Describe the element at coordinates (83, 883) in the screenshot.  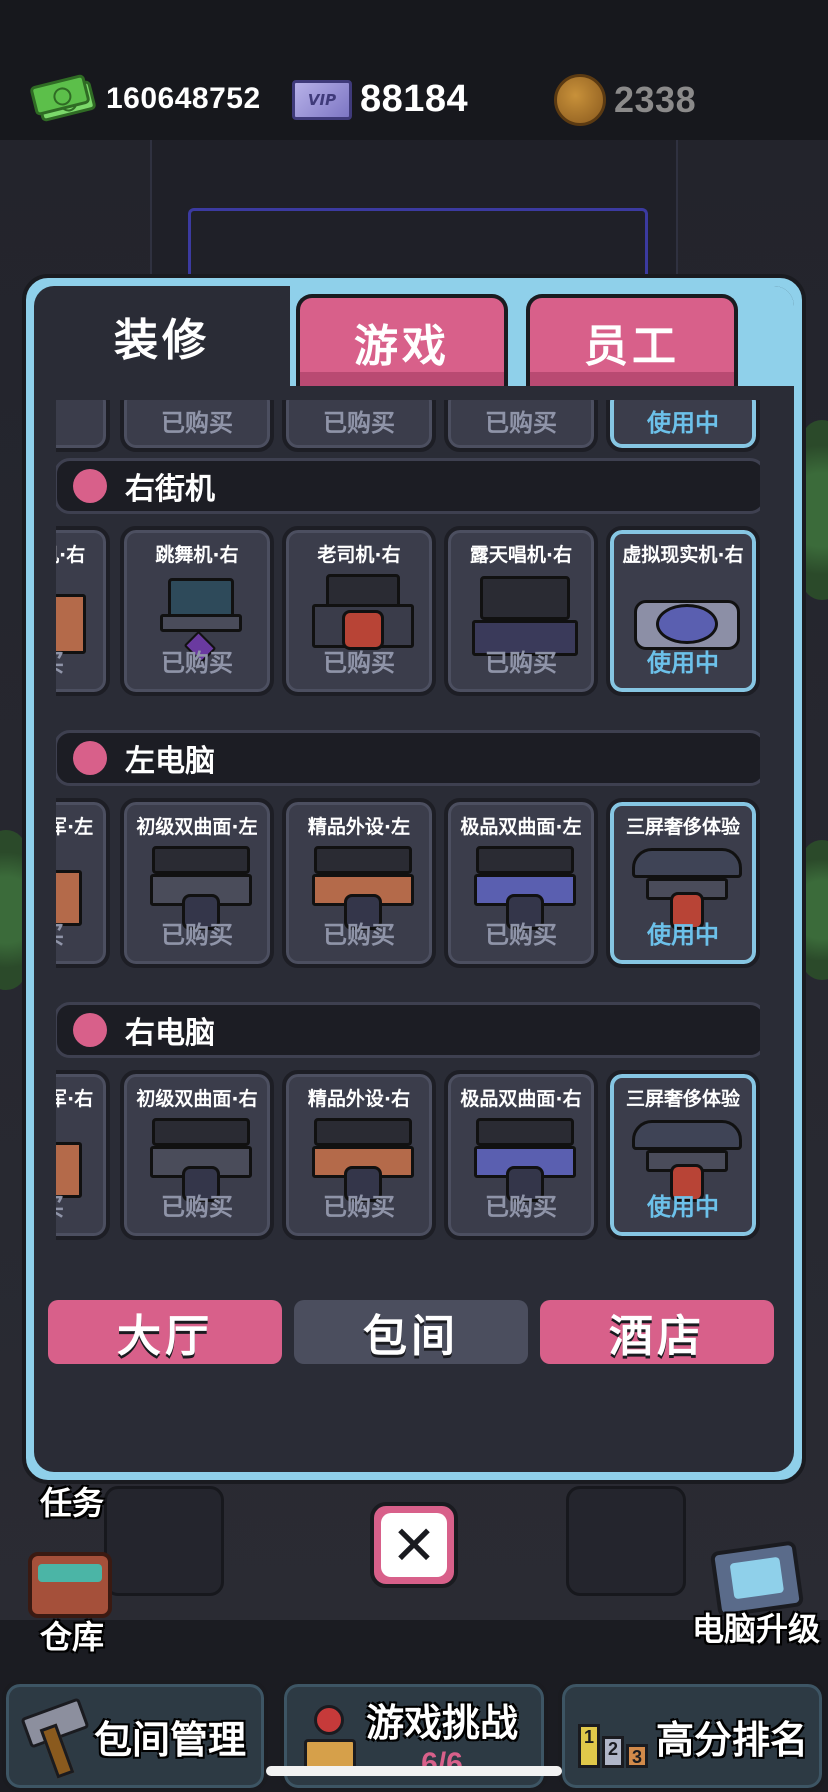
I see `item-card: 军·左 买` at that location.